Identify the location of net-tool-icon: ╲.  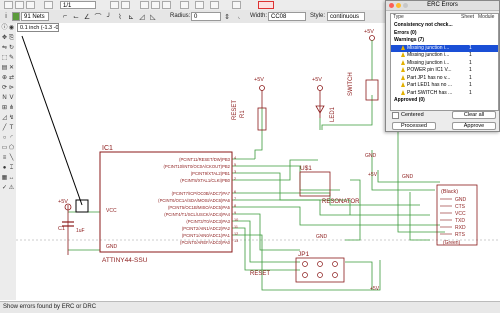
(11, 158).